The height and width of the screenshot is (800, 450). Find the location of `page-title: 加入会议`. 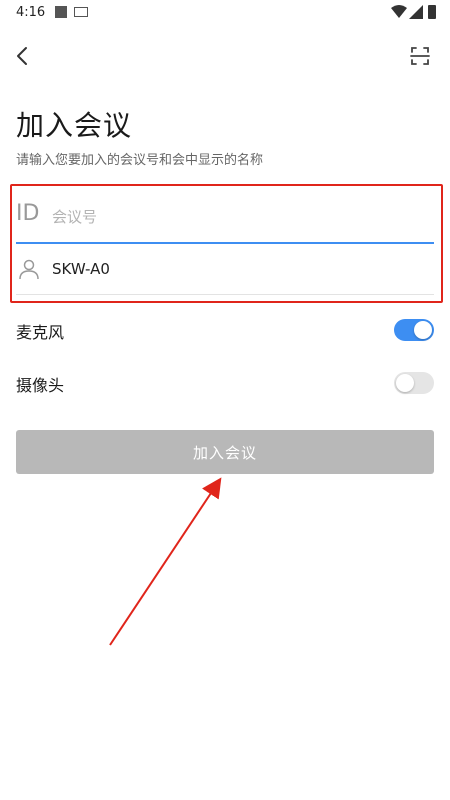

page-title: 加入会议 is located at coordinates (74, 125).